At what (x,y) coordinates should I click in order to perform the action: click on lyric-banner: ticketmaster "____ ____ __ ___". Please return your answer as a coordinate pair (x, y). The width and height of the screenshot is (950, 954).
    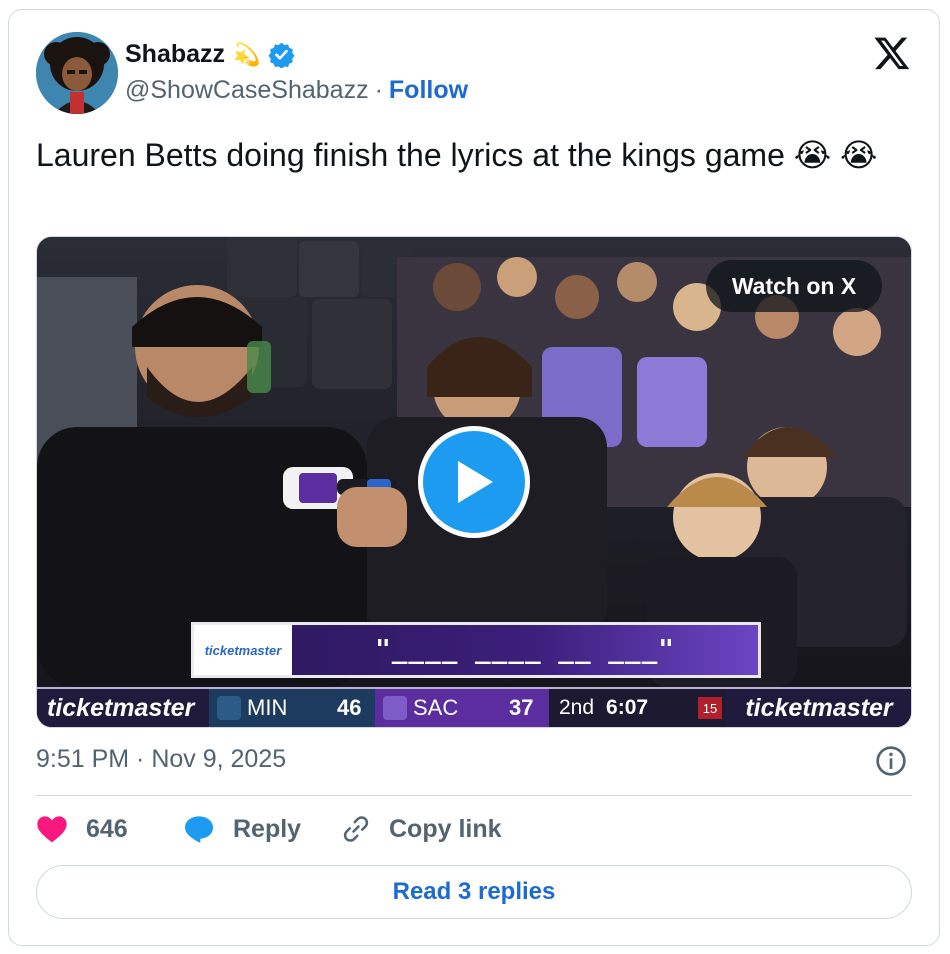
    Looking at the image, I should click on (476, 650).